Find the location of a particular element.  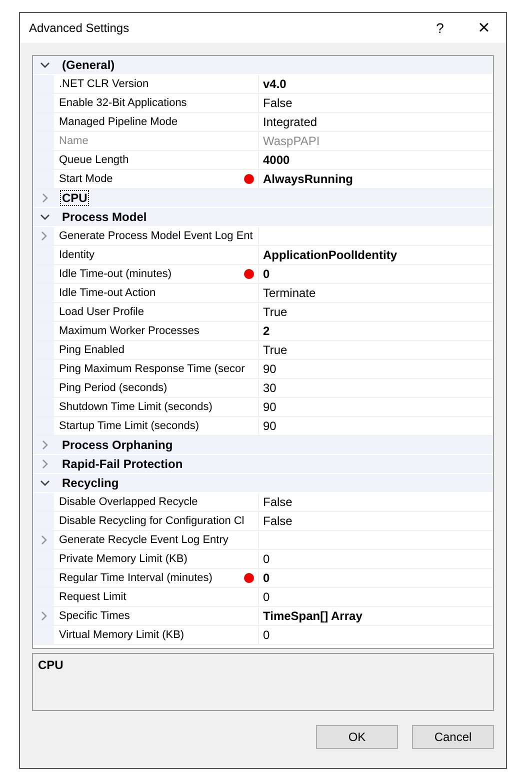

category-row: Recycling is located at coordinates (263, 483).